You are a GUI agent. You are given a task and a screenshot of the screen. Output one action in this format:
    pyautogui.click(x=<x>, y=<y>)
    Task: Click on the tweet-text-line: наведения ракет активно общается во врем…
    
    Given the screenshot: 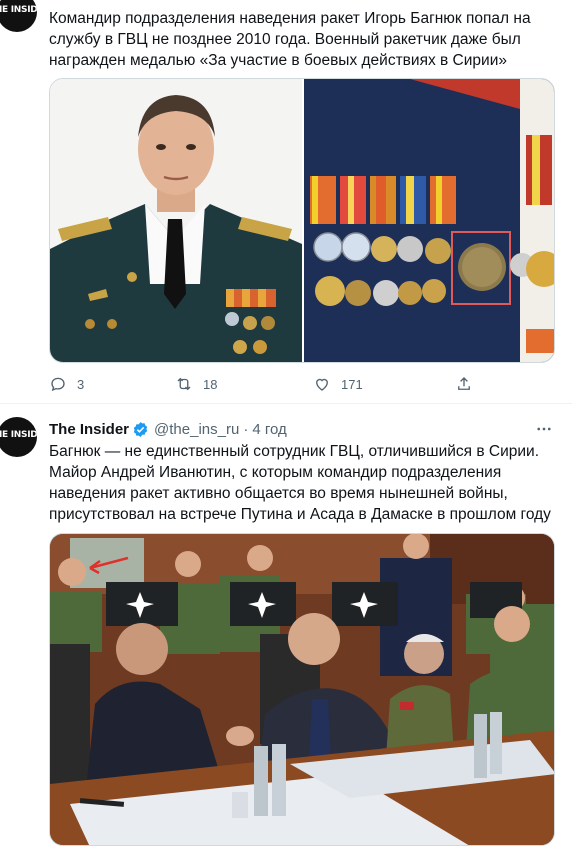 What is the action you would take?
    pyautogui.click(x=278, y=493)
    